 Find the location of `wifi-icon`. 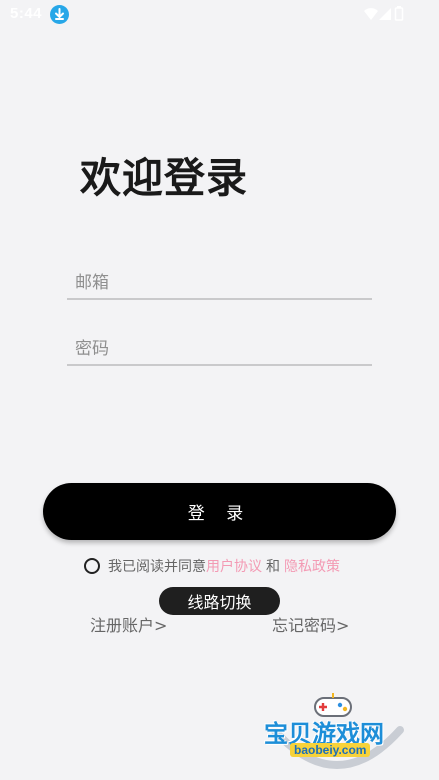

wifi-icon is located at coordinates (371, 15).